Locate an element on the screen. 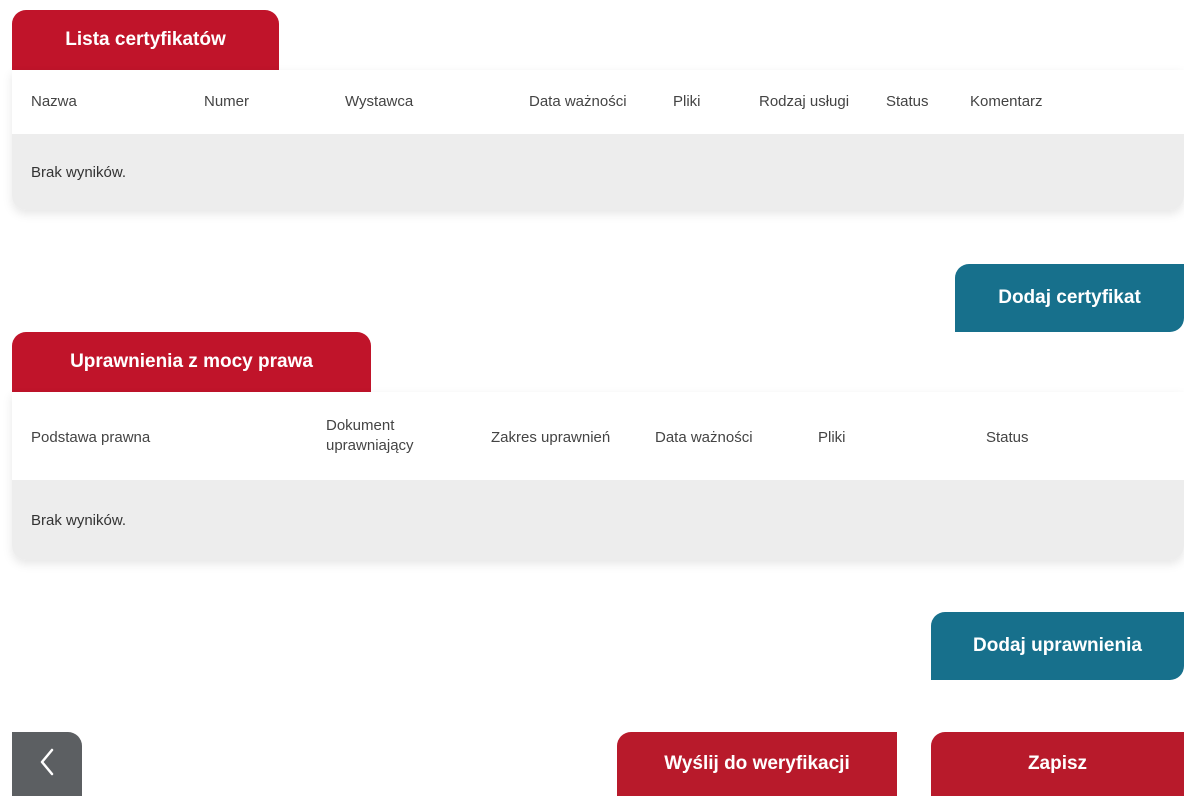 This screenshot has height=796, width=1184. certificates-empty-row: Brak wyników. is located at coordinates (598, 172).